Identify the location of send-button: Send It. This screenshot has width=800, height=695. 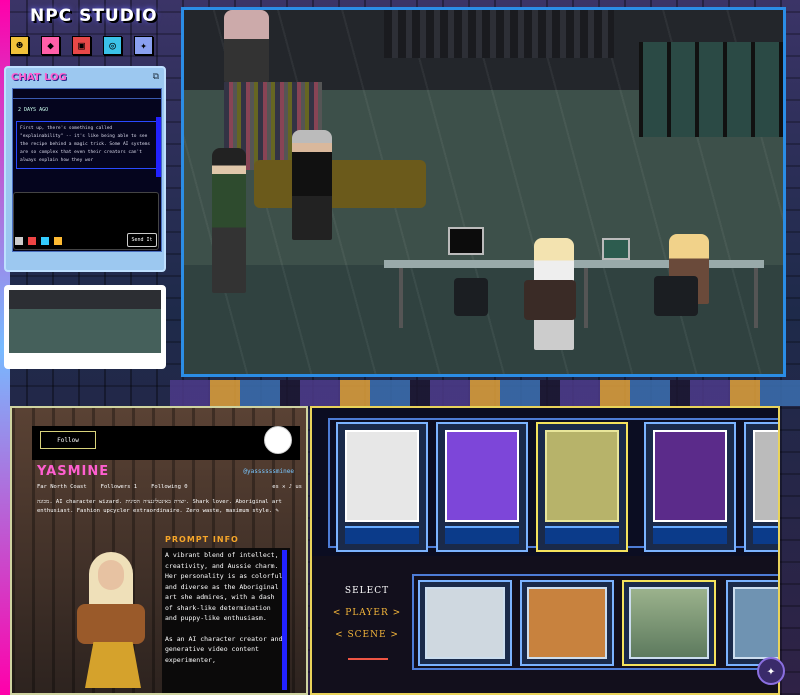
(142, 240).